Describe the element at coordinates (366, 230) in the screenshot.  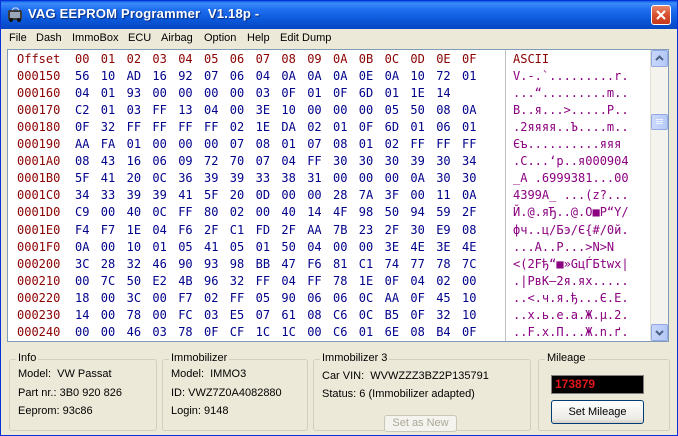
I see `hex-byte: 23` at that location.